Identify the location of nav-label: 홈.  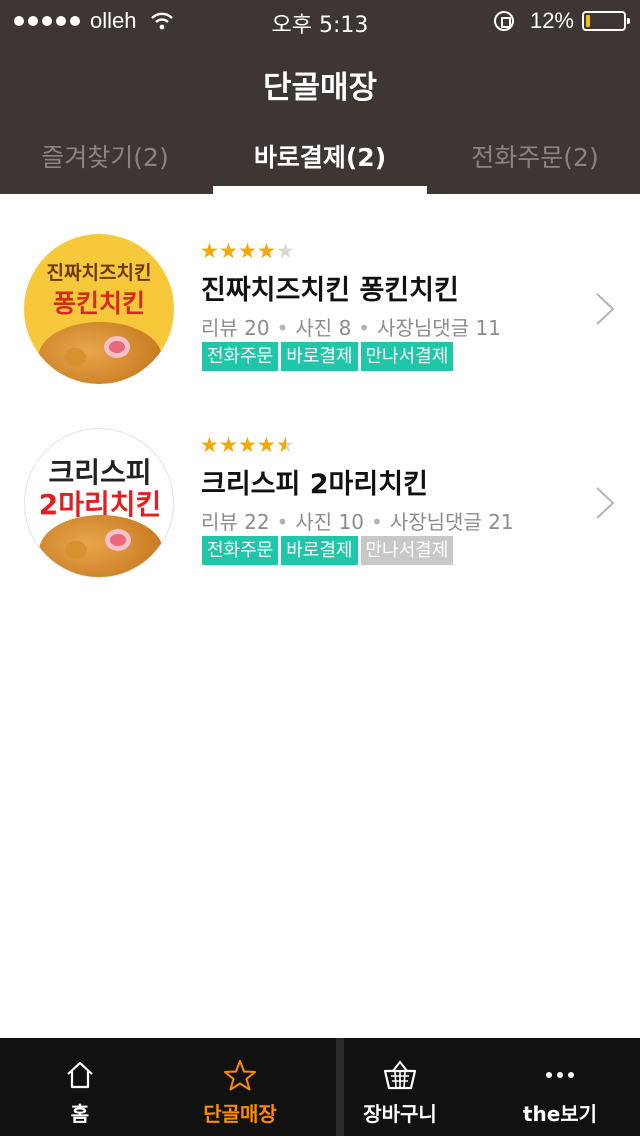
(80, 1114).